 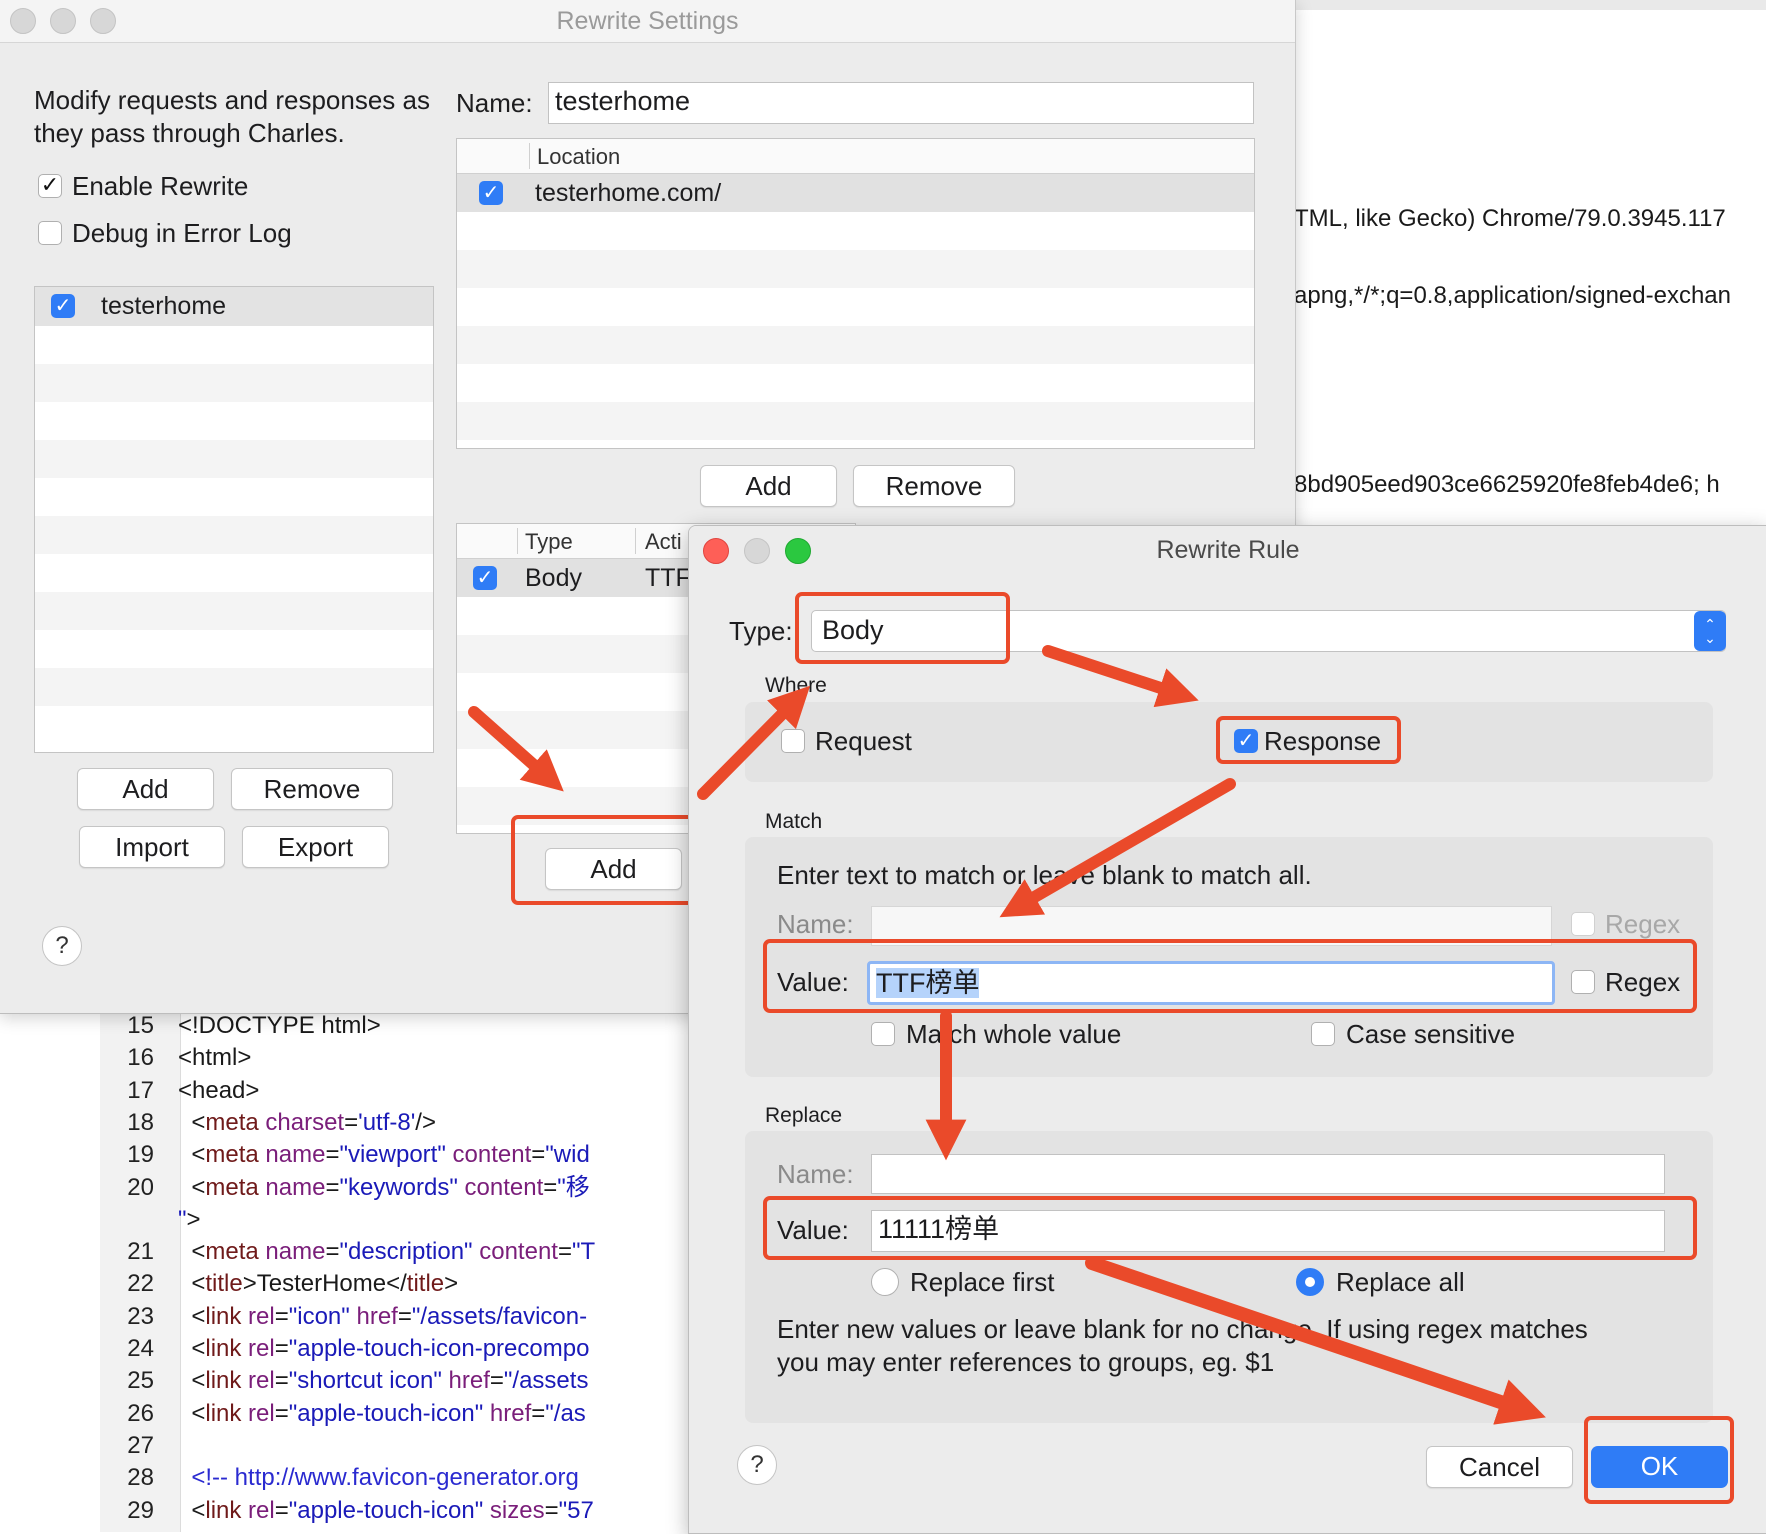 I want to click on arrow-to-response, so click(x=1120, y=676).